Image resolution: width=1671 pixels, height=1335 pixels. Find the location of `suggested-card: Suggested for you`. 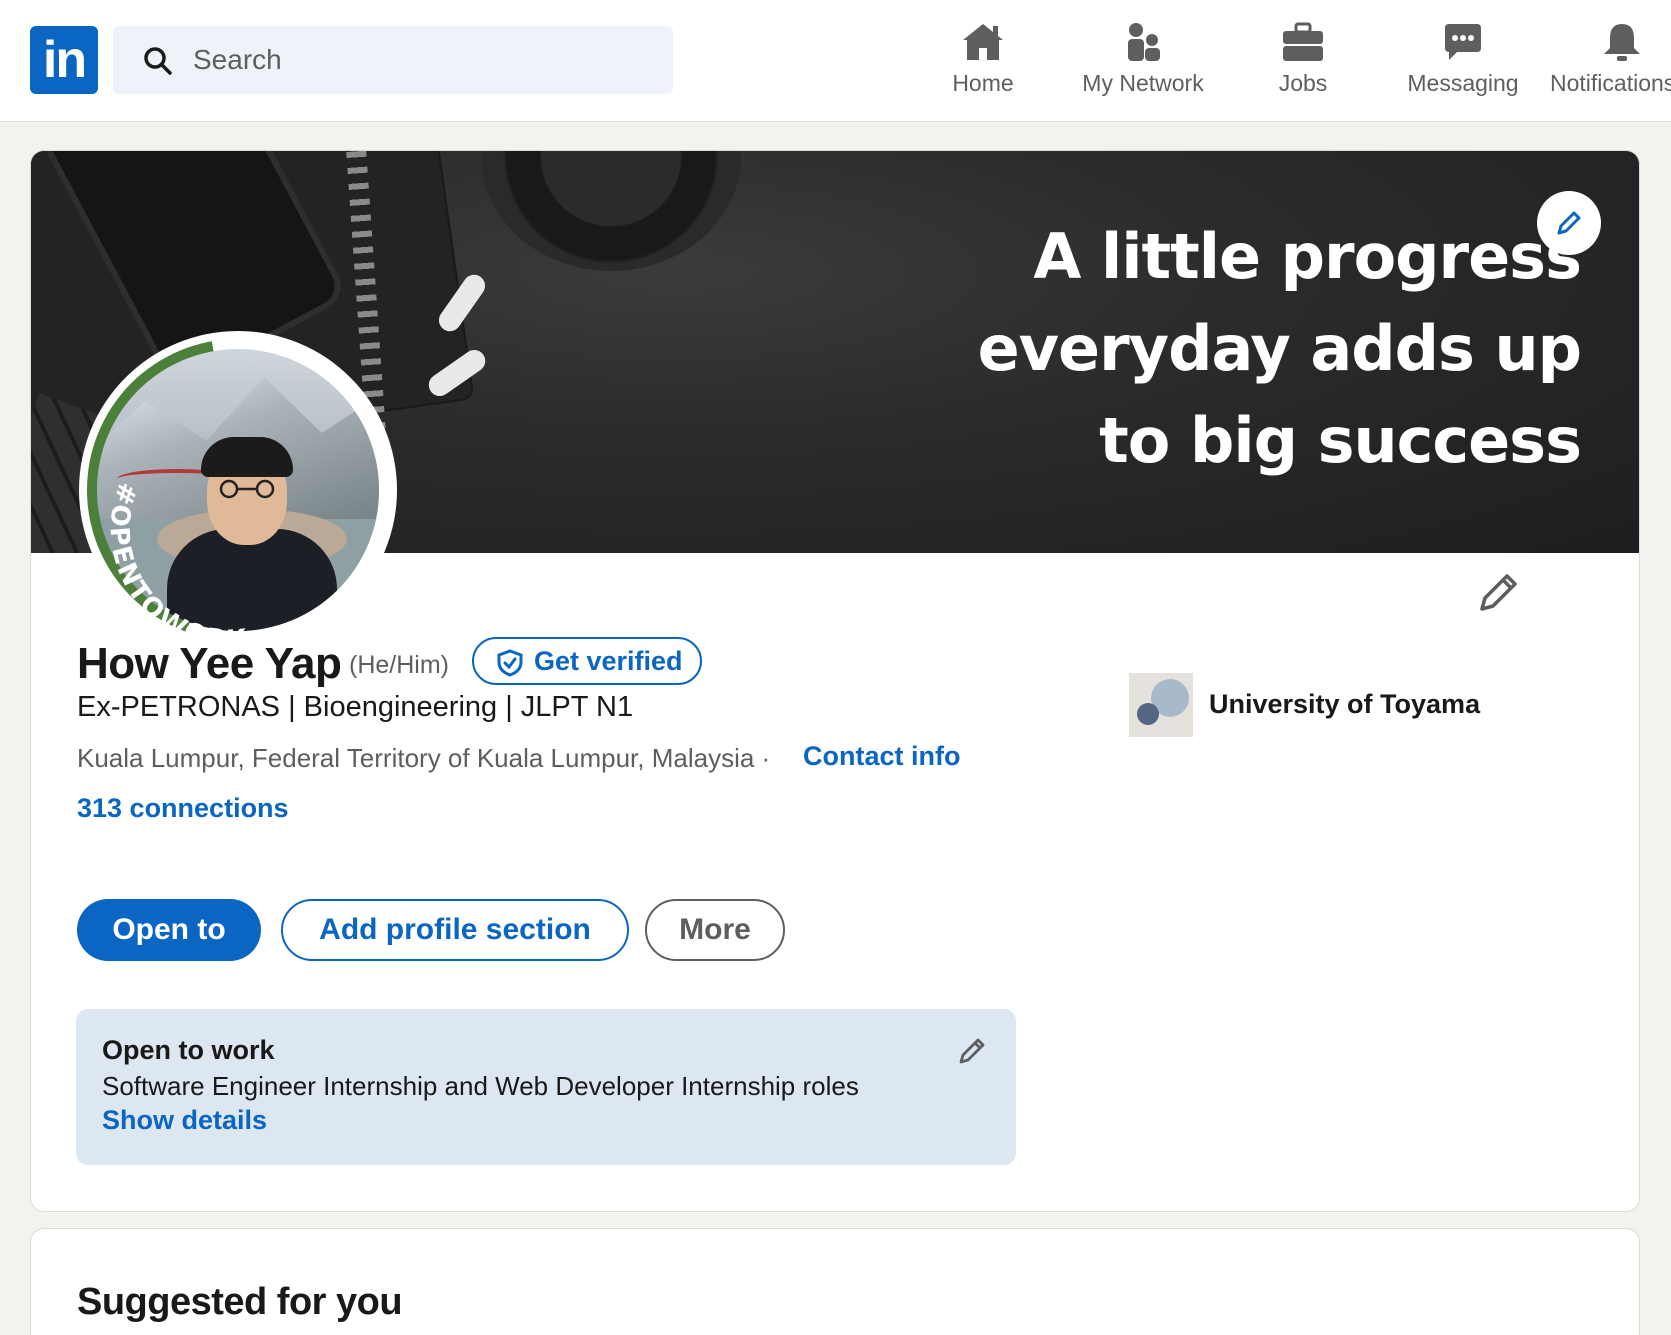

suggested-card: Suggested for you is located at coordinates (835, 1281).